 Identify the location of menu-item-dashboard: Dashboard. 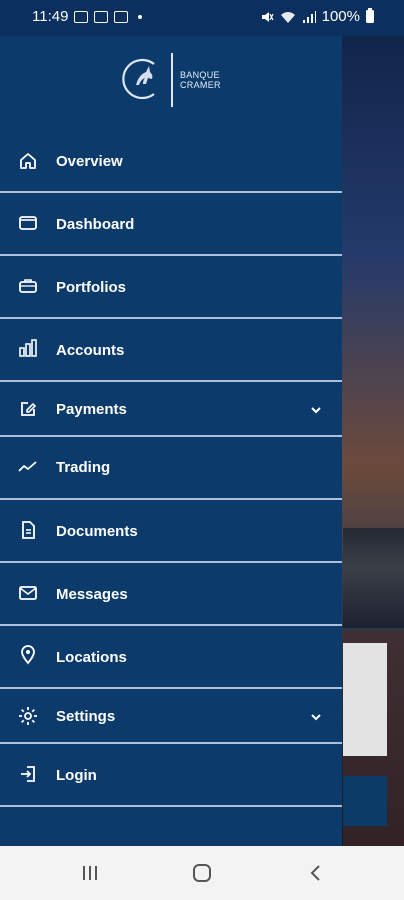
(171, 224).